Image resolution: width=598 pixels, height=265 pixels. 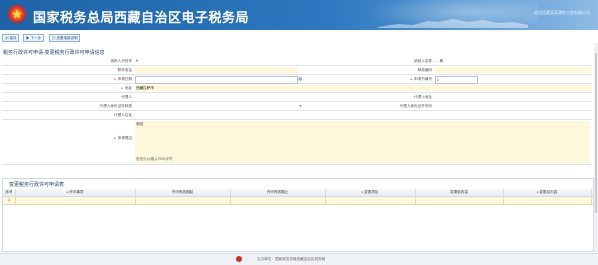 I want to click on doc-number-field: 1, so click(x=456, y=80).